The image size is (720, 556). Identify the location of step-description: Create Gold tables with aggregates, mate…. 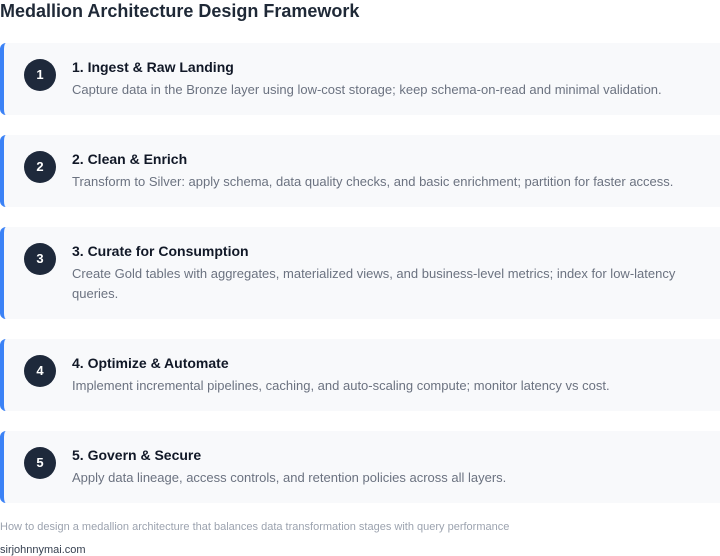
(374, 283).